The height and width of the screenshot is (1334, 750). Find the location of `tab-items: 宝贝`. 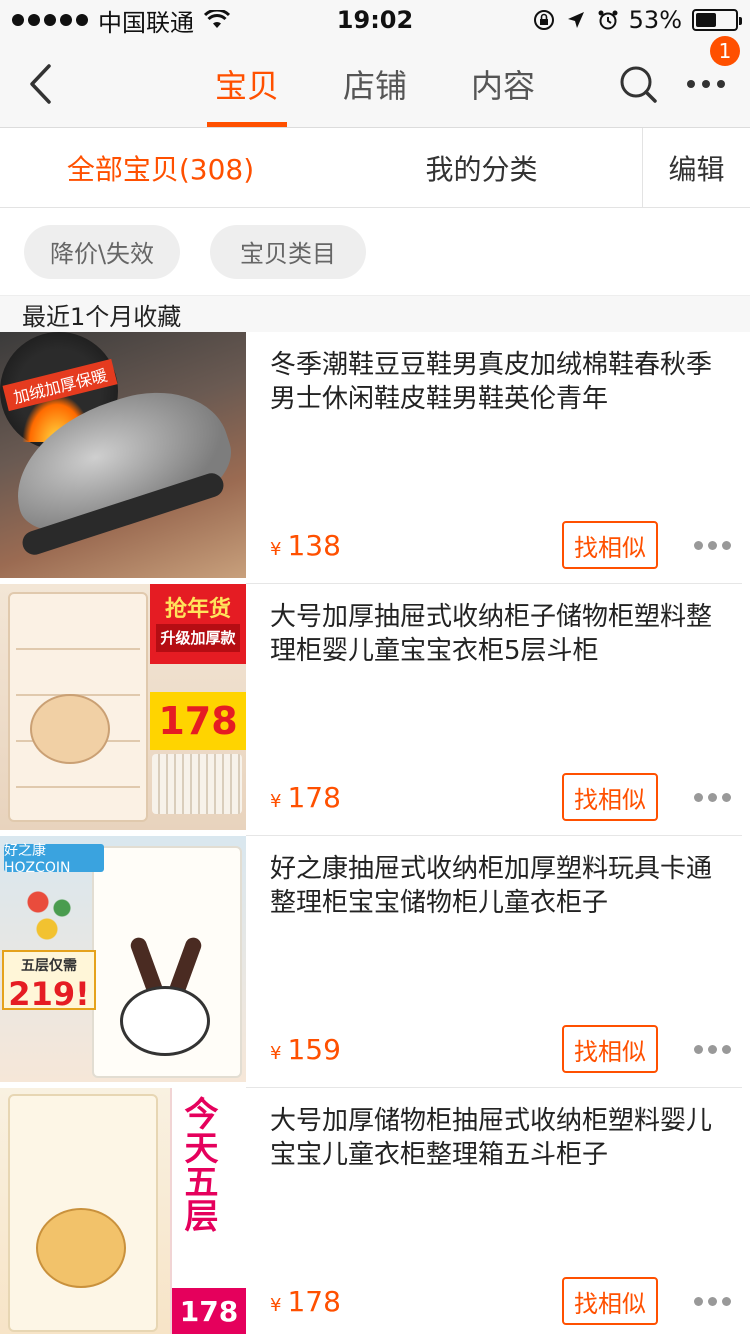

tab-items: 宝贝 is located at coordinates (246, 83).